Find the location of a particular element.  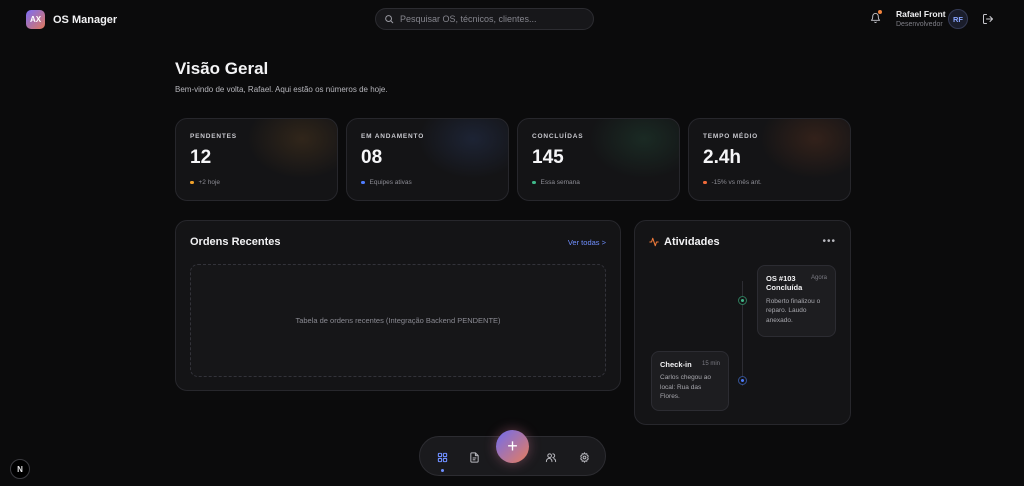

app-logo: AX is located at coordinates (35, 19).